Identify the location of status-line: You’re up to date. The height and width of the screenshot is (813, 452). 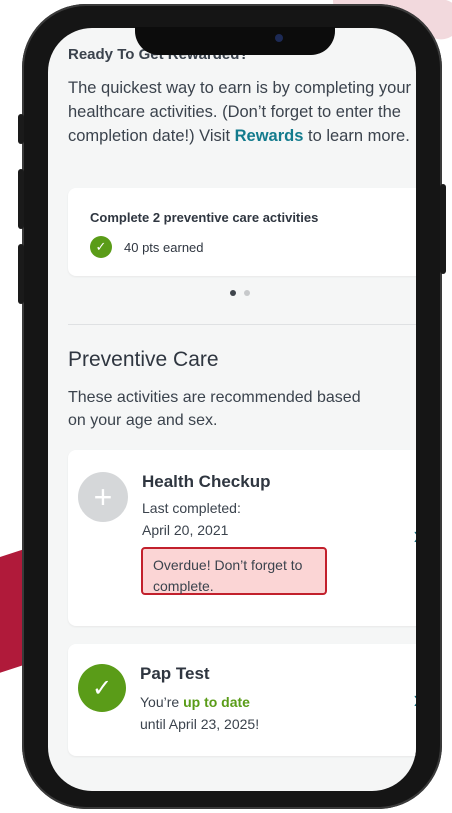
(195, 702).